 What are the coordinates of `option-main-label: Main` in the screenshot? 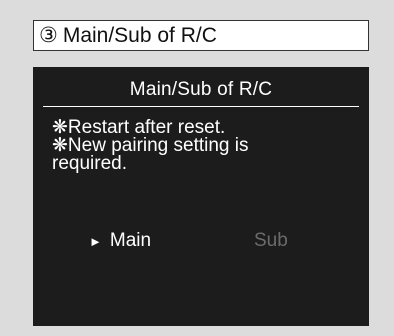 It's located at (130, 240).